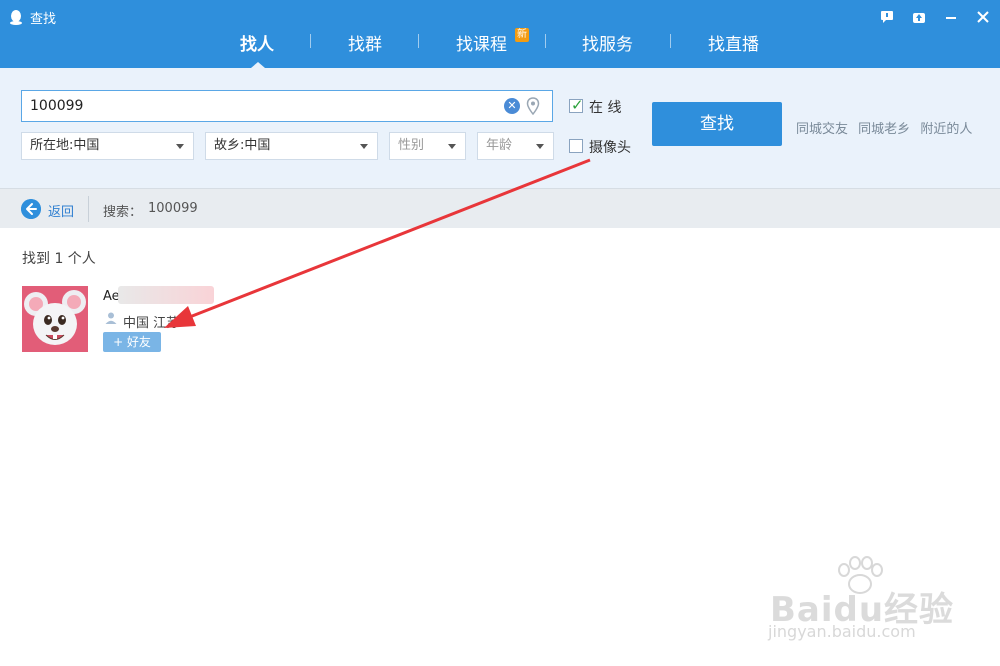 The height and width of the screenshot is (666, 1000). I want to click on mouse-avatar-image, so click(55, 319).